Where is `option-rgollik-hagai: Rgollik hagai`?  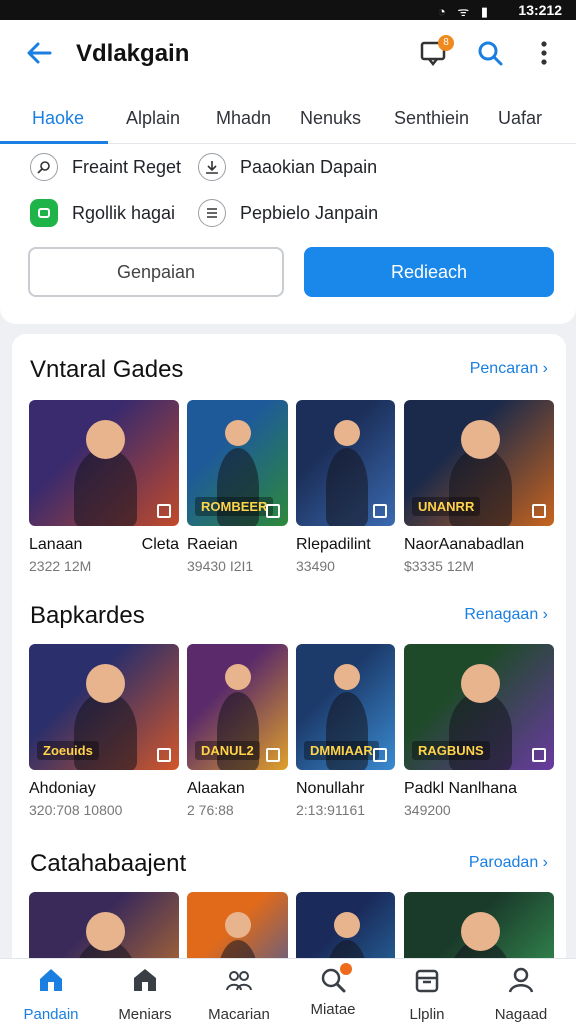 option-rgollik-hagai: Rgollik hagai is located at coordinates (102, 213).